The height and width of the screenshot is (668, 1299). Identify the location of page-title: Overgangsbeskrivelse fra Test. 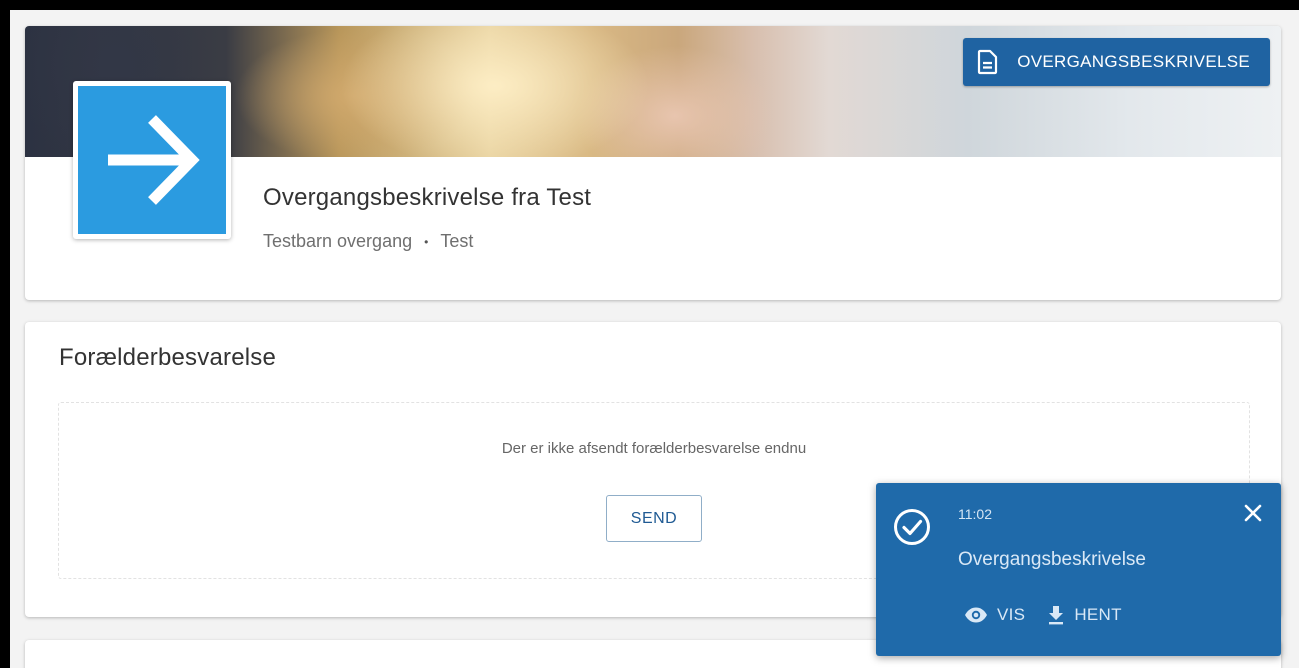
(427, 197).